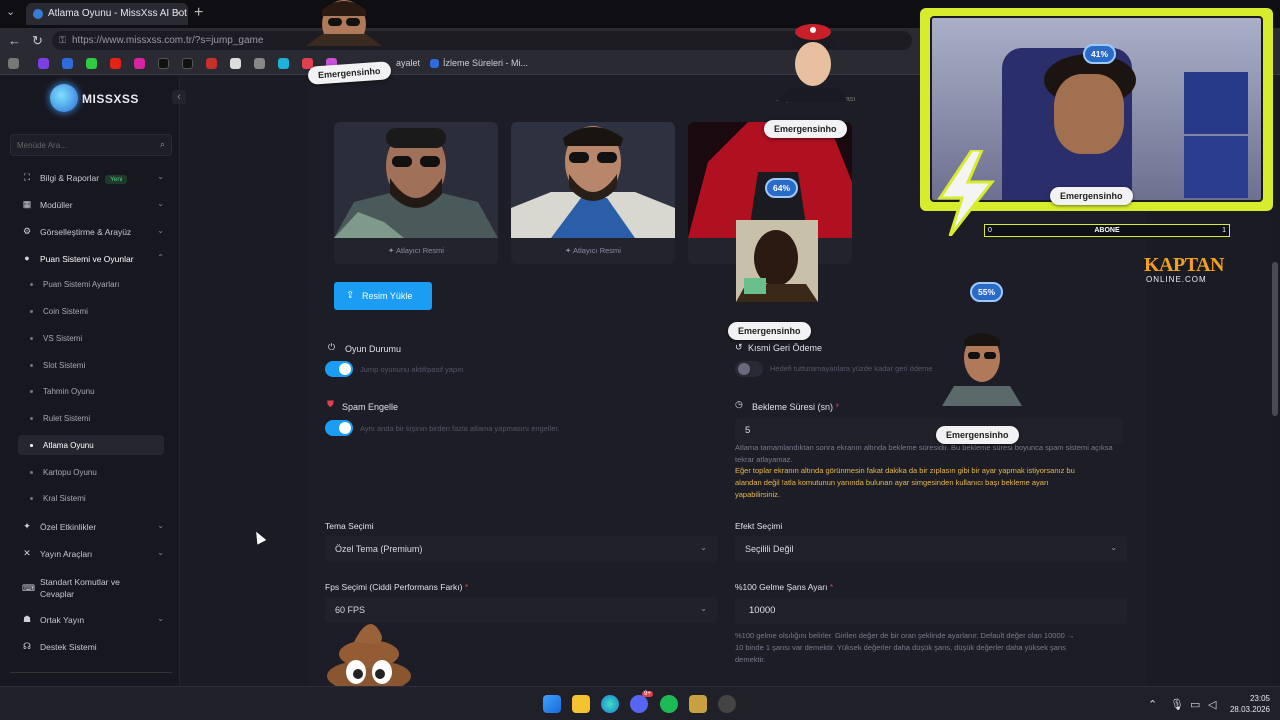  What do you see at coordinates (91, 498) in the screenshot?
I see `sidebar-subitem: Kral Sistemi` at bounding box center [91, 498].